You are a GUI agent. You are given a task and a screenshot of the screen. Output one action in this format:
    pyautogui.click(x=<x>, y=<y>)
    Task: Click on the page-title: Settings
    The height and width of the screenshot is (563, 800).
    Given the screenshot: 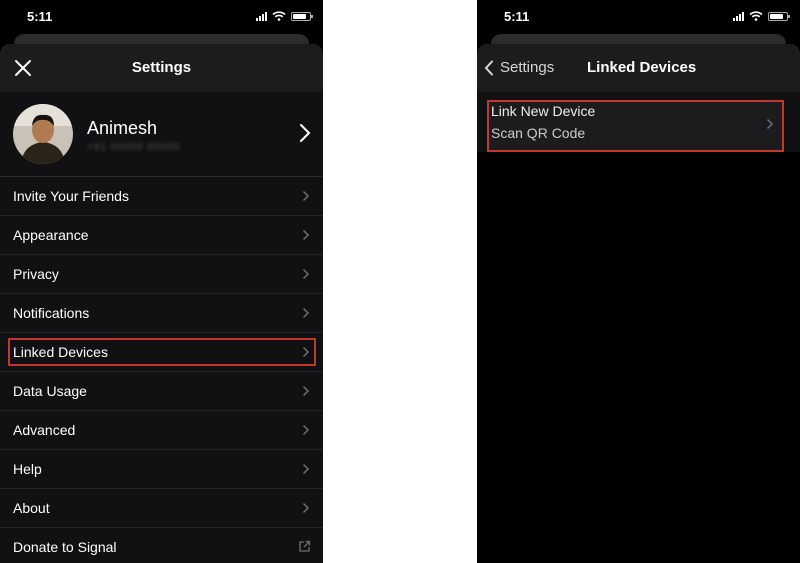 What is the action you would take?
    pyautogui.click(x=161, y=67)
    